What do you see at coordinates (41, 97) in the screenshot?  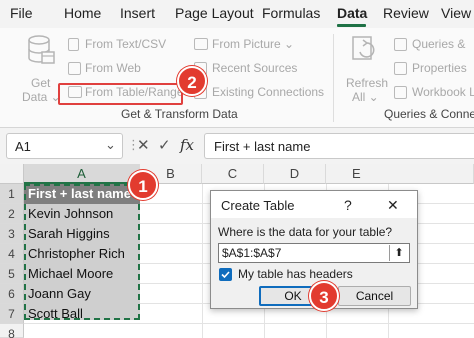 I see `get-data-label-line2: Data ⌄` at bounding box center [41, 97].